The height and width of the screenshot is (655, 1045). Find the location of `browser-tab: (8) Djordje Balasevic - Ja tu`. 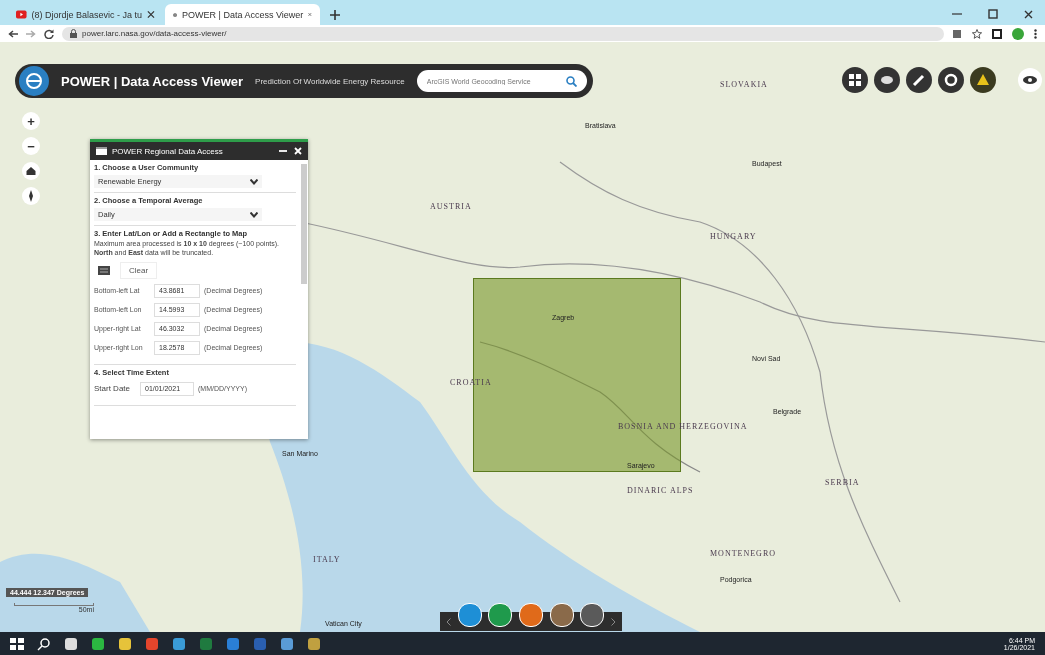

browser-tab: (8) Djordje Balasevic - Ja tu is located at coordinates (85, 14).